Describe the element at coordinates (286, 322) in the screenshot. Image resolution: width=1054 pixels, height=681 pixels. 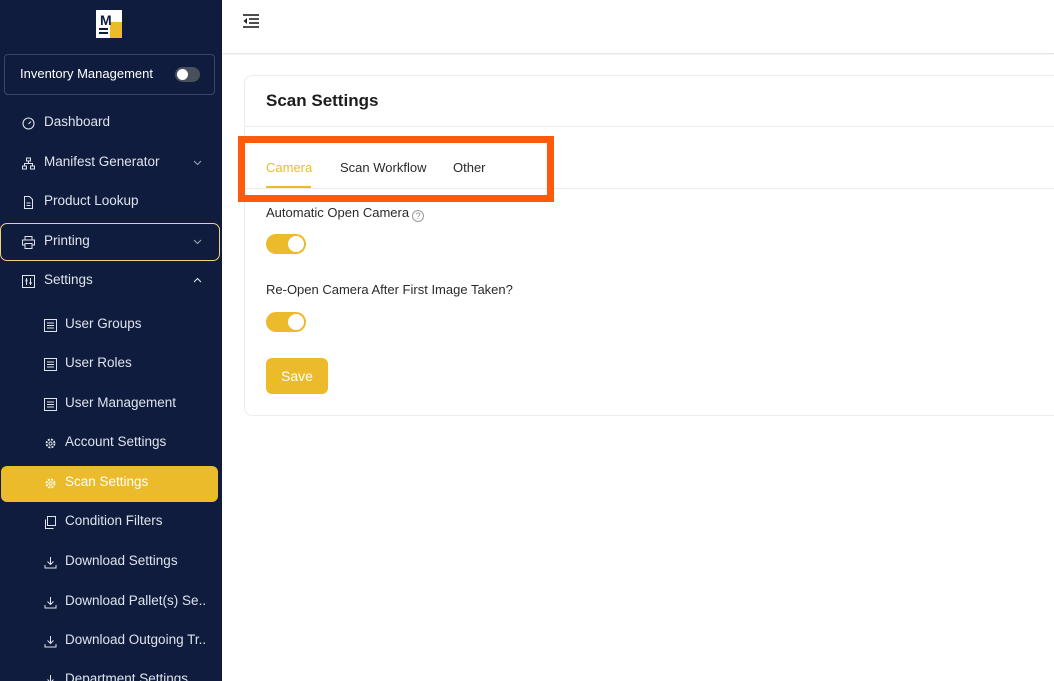
I see `reopen-camera-switch` at that location.